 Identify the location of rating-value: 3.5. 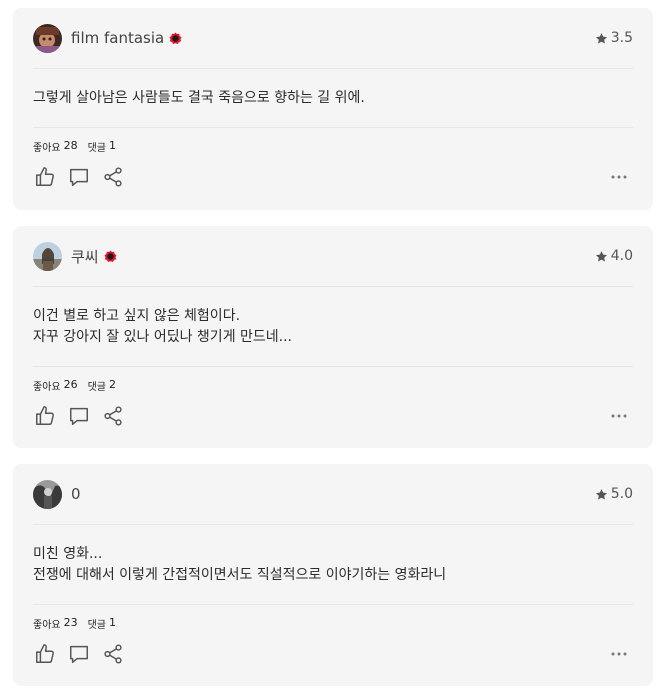
(621, 38).